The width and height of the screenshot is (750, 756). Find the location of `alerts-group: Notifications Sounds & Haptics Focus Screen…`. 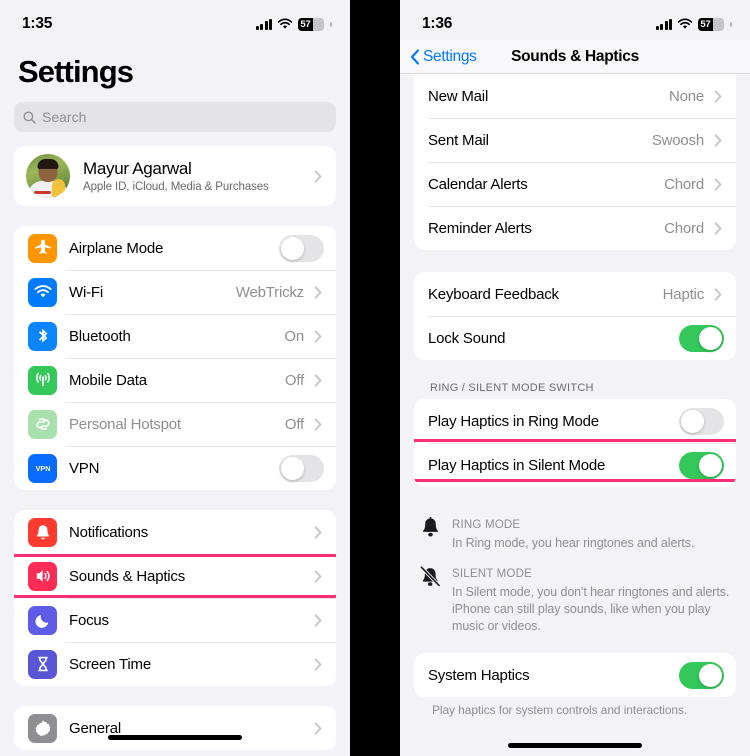

alerts-group: Notifications Sounds & Haptics Focus Screen… is located at coordinates (175, 598).